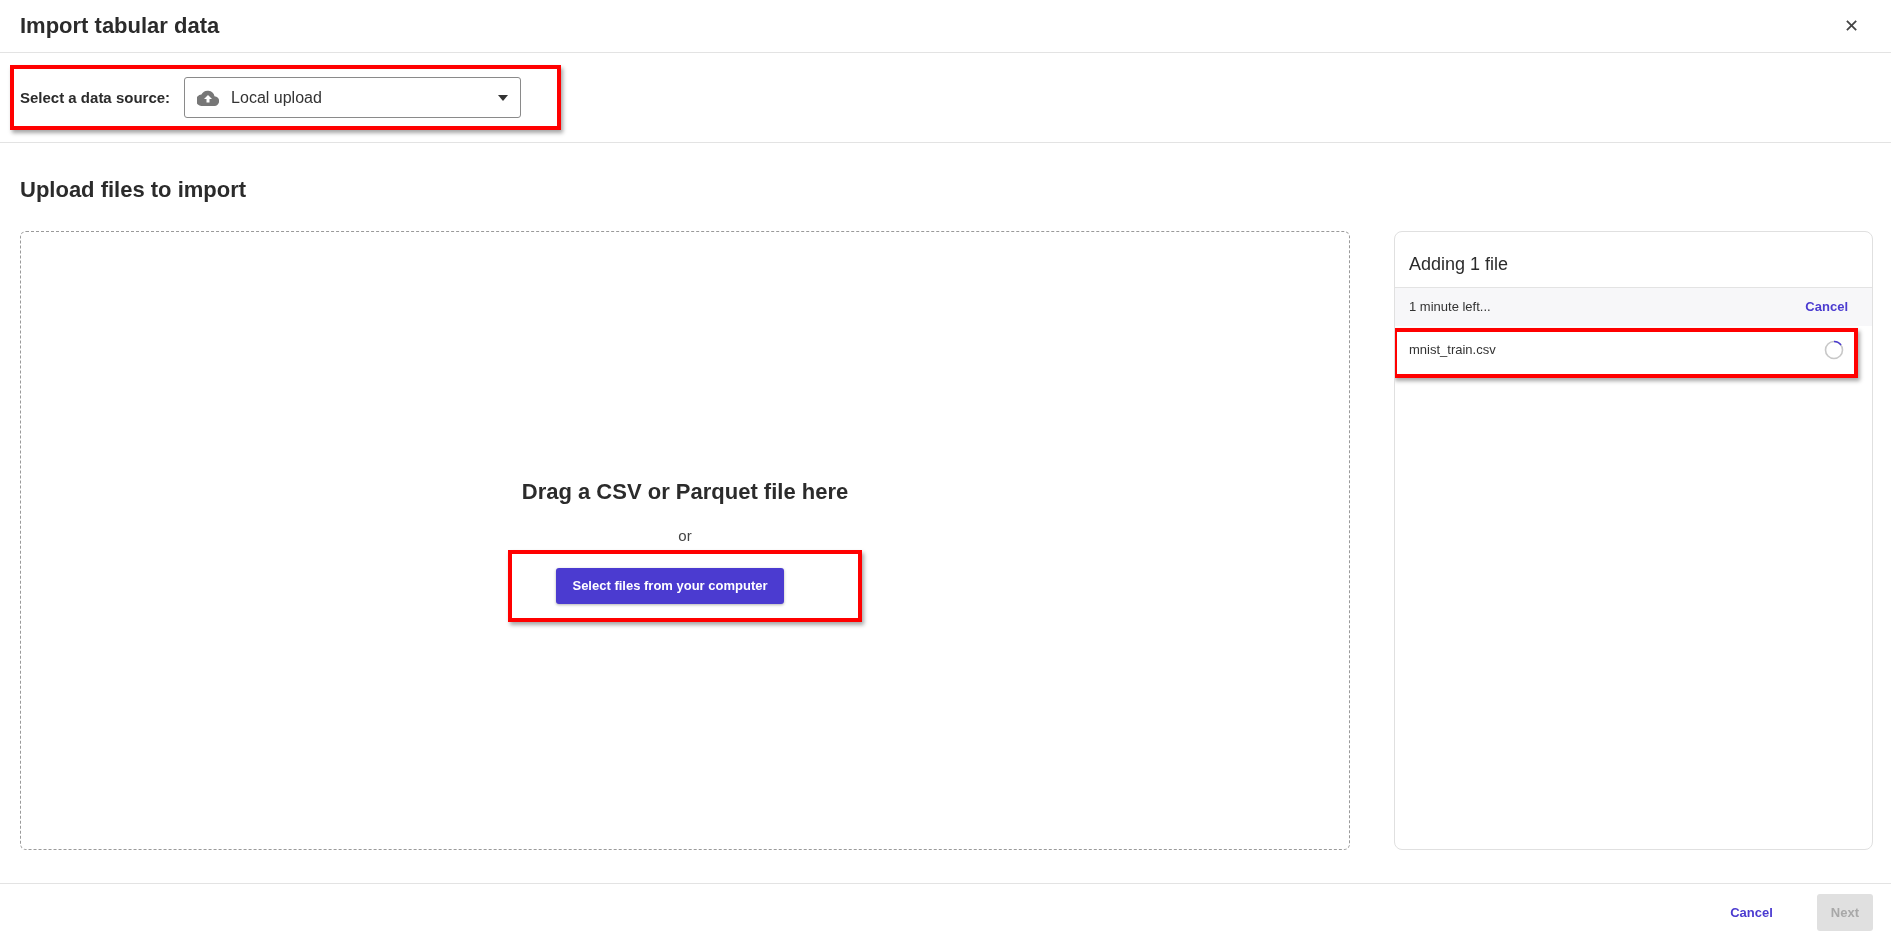 The height and width of the screenshot is (942, 1891). What do you see at coordinates (685, 535) in the screenshot?
I see `separator-text: or` at bounding box center [685, 535].